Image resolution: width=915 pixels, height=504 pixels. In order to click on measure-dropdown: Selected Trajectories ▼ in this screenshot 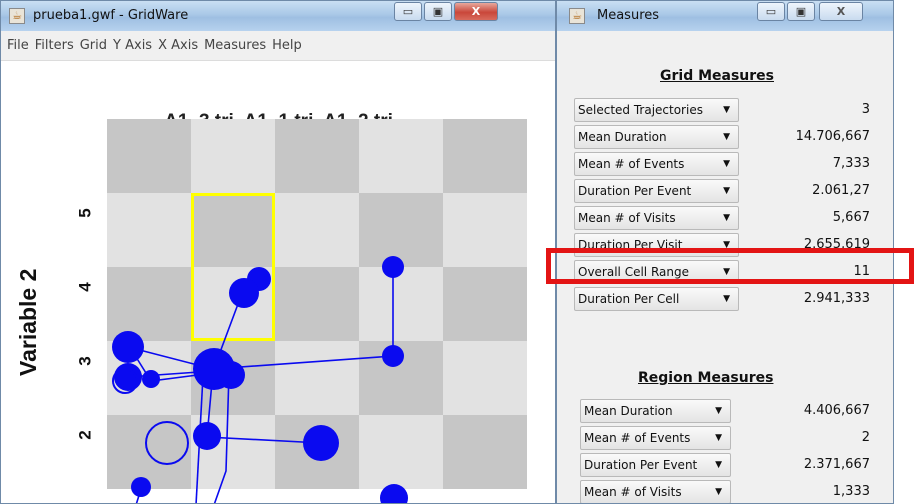, I will do `click(656, 110)`.